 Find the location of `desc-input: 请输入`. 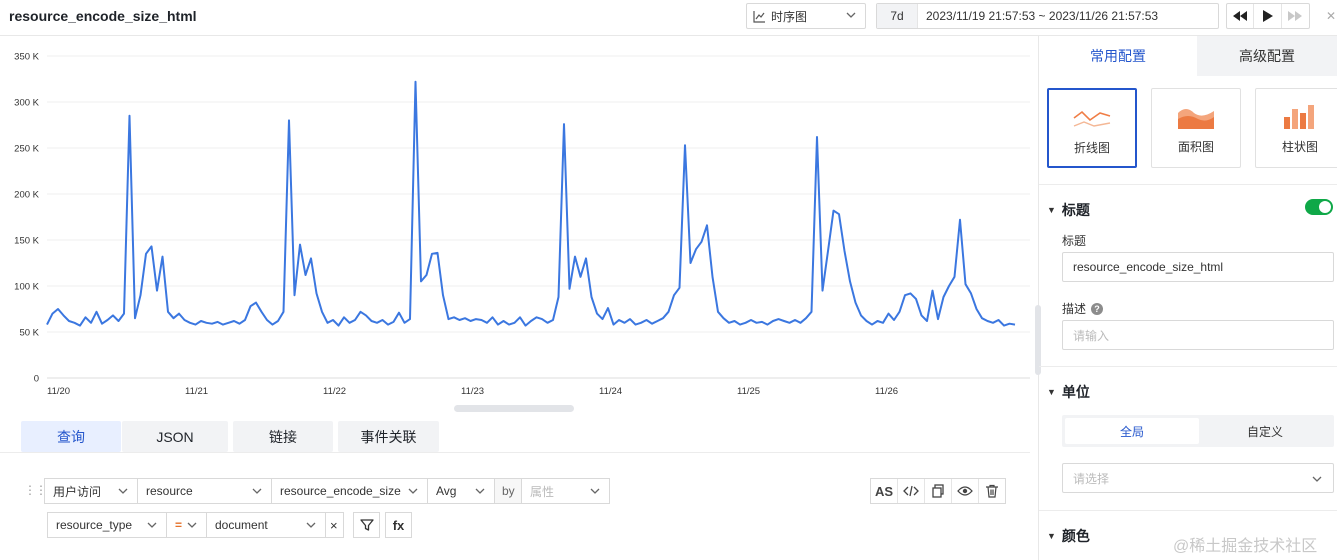

desc-input: 请输入 is located at coordinates (1198, 335).